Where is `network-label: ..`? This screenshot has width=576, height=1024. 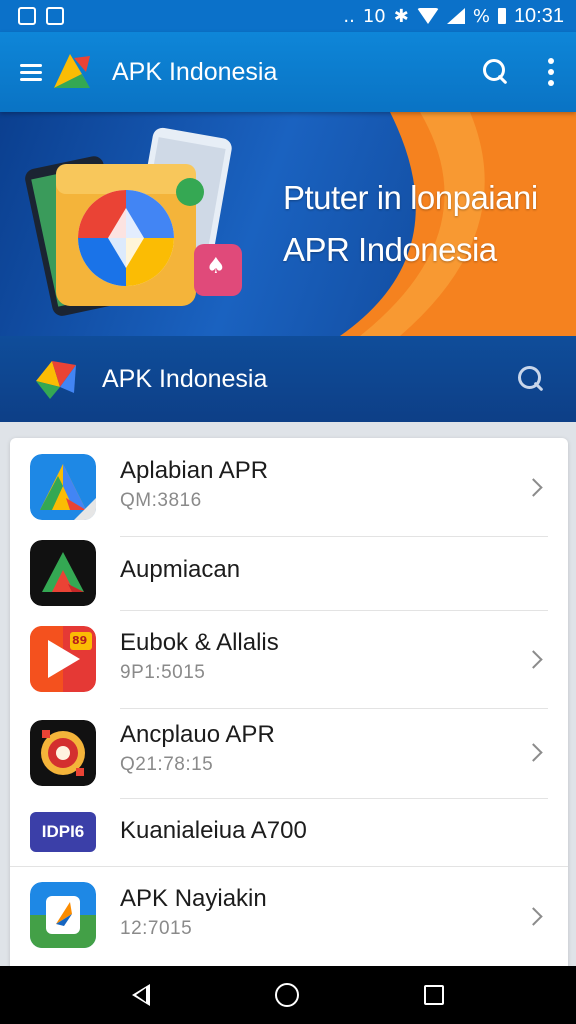 network-label: .. is located at coordinates (349, 16).